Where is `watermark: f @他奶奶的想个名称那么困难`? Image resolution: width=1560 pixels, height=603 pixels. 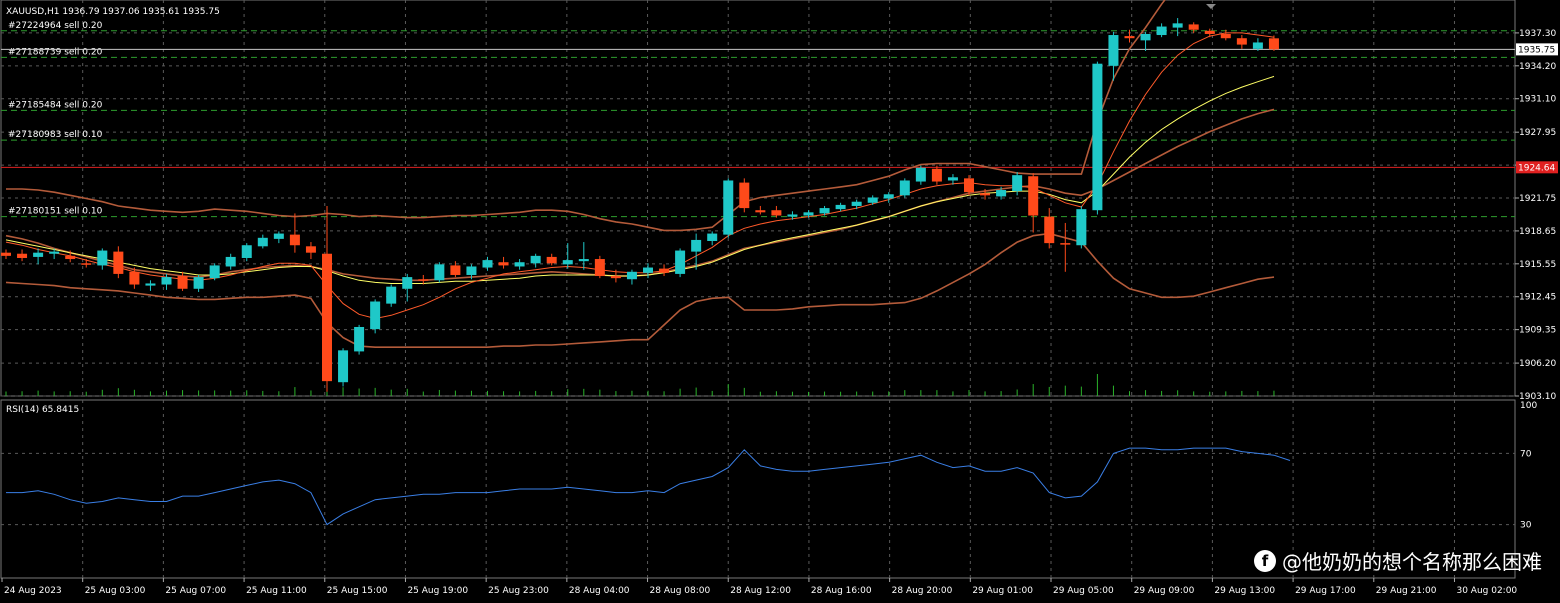
watermark: f @他奶奶的想个名称那么困难 is located at coordinates (1398, 560).